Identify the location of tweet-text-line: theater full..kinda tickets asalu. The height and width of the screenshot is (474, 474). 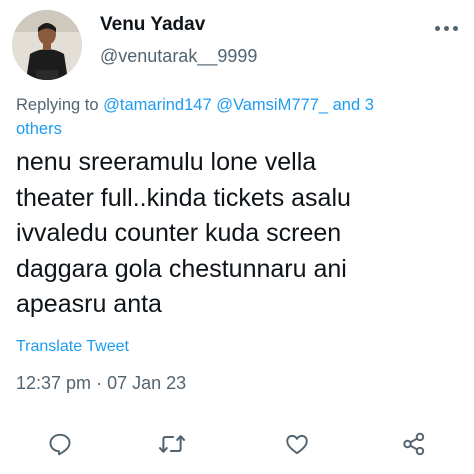
(183, 197).